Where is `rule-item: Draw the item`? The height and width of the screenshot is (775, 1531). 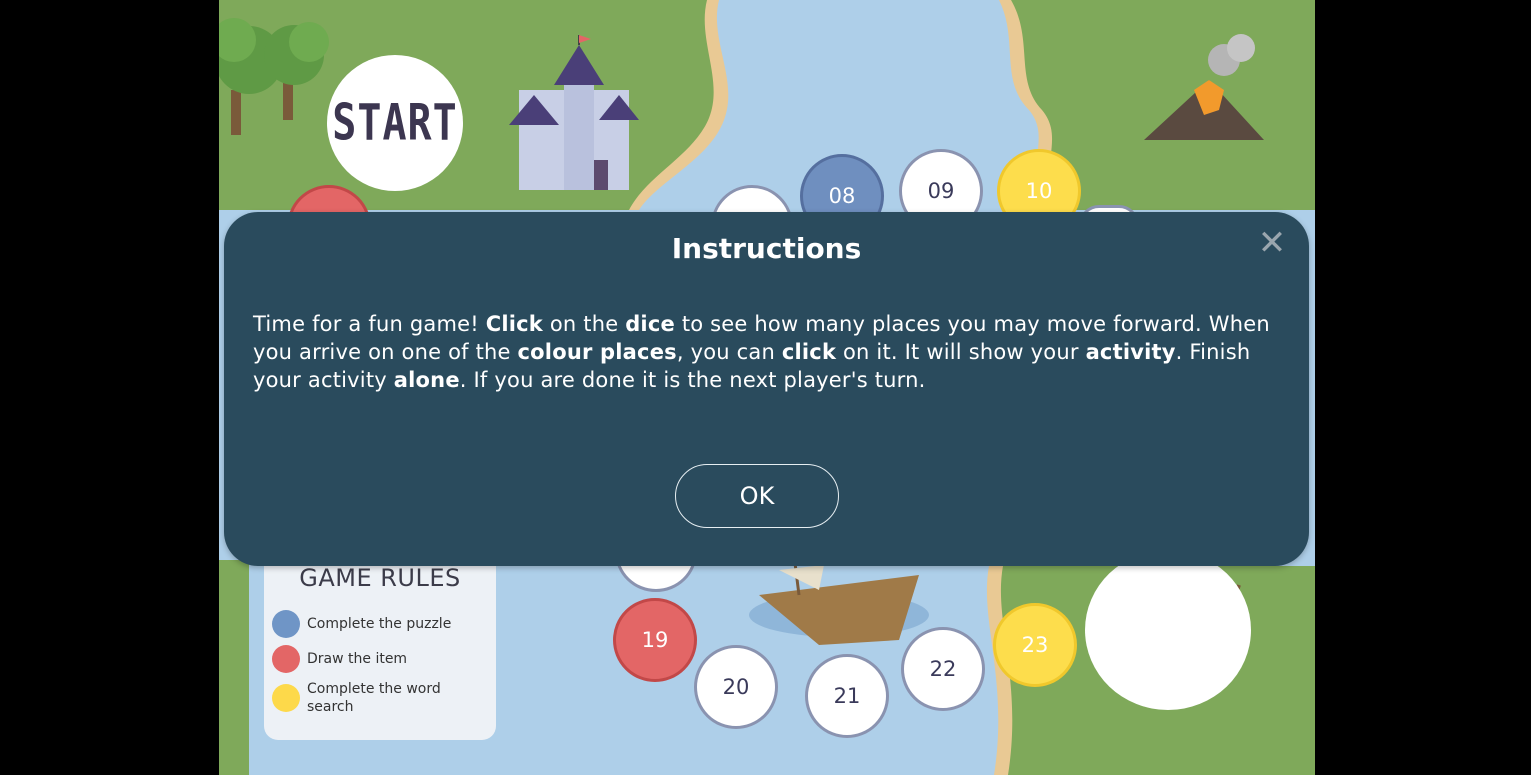
rule-item: Draw the item is located at coordinates (369, 659).